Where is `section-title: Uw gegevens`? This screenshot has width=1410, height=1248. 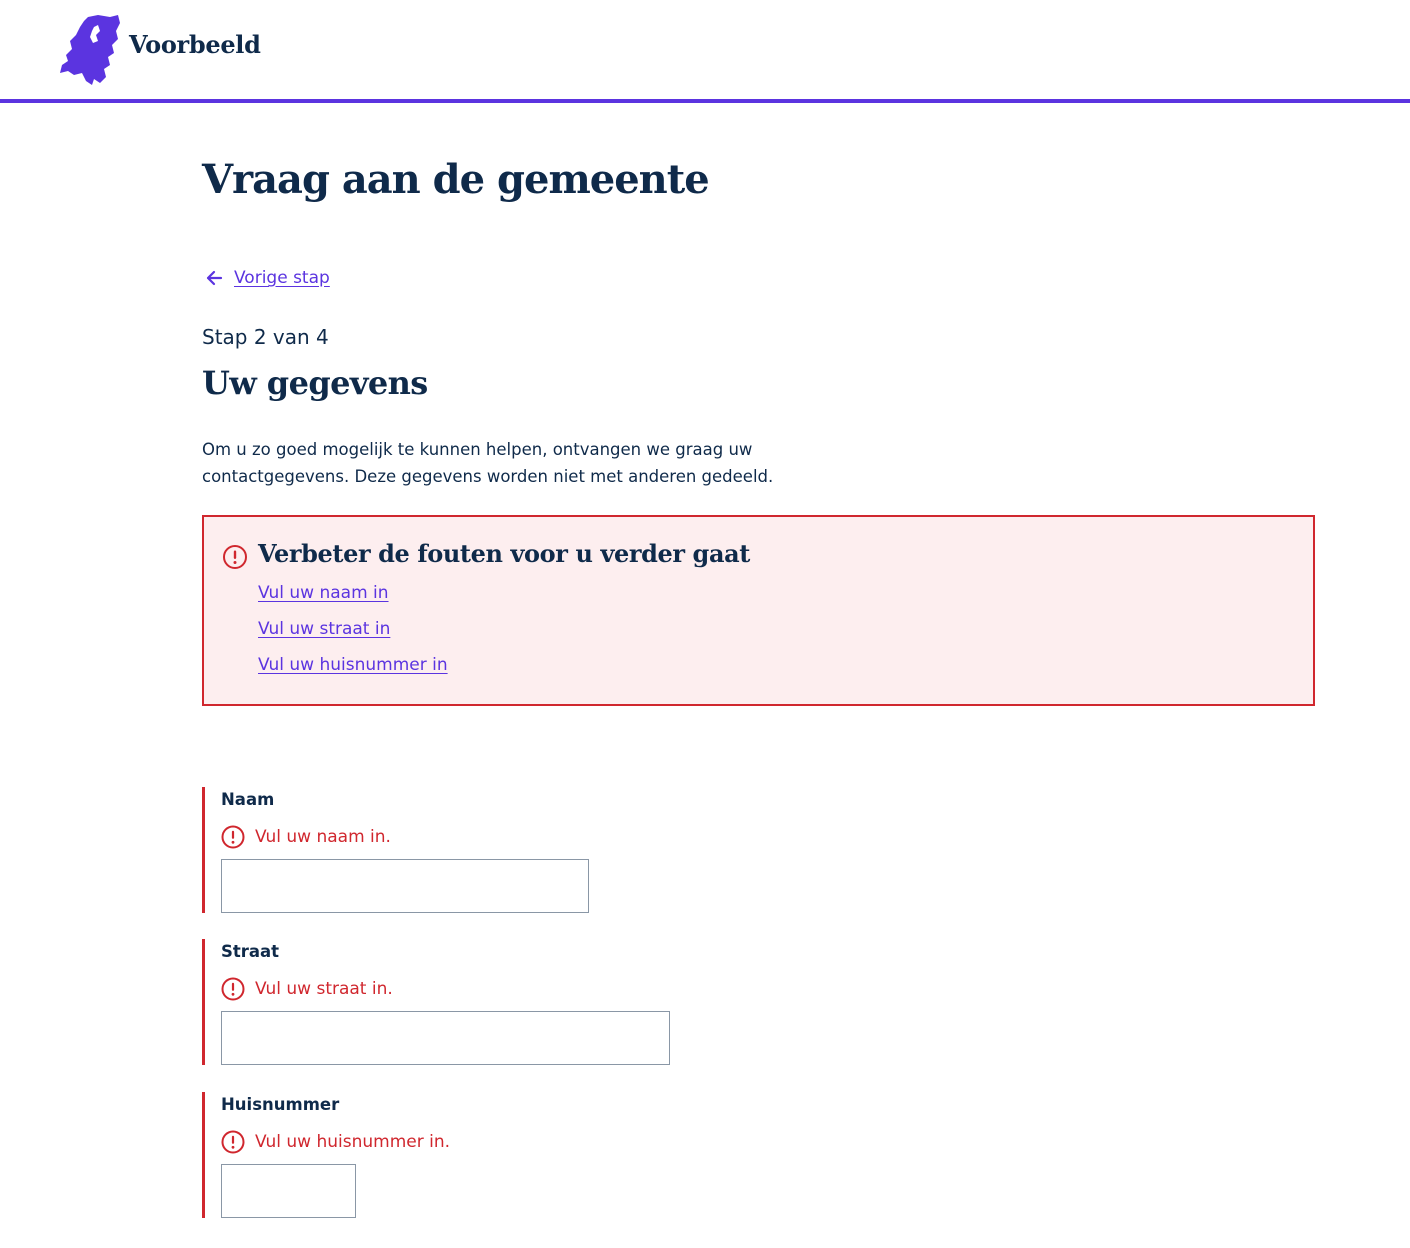
section-title: Uw gegevens is located at coordinates (315, 383).